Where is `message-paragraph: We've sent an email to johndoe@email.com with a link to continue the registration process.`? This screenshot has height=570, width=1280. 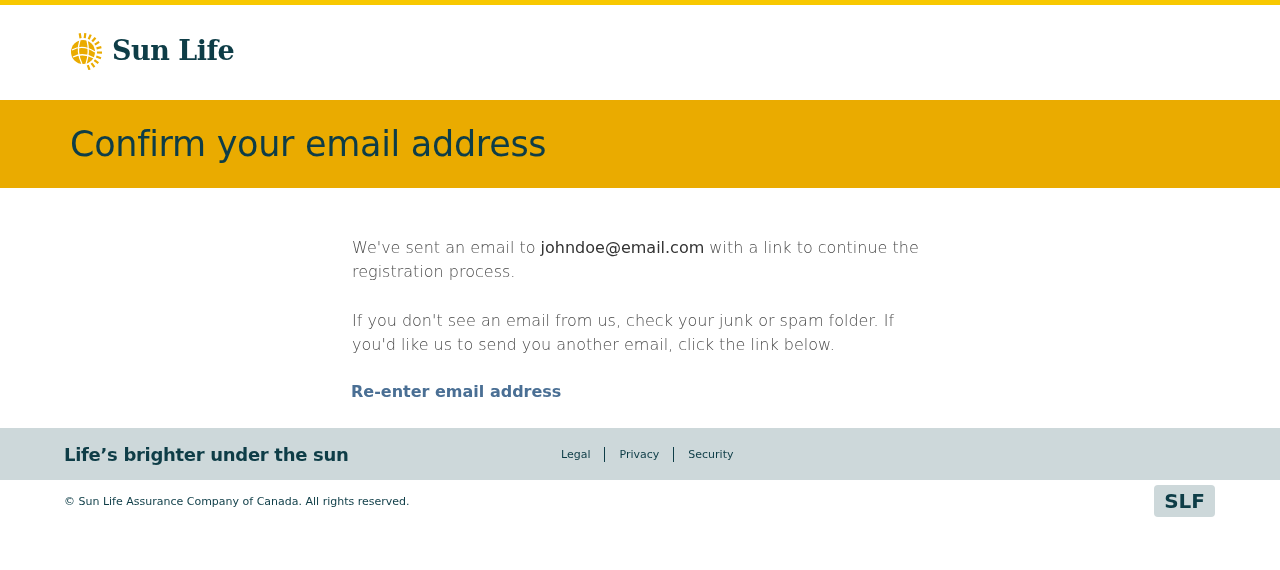 message-paragraph: We've sent an email to johndoe@email.com with a link to continue the registration process. is located at coordinates (636, 260).